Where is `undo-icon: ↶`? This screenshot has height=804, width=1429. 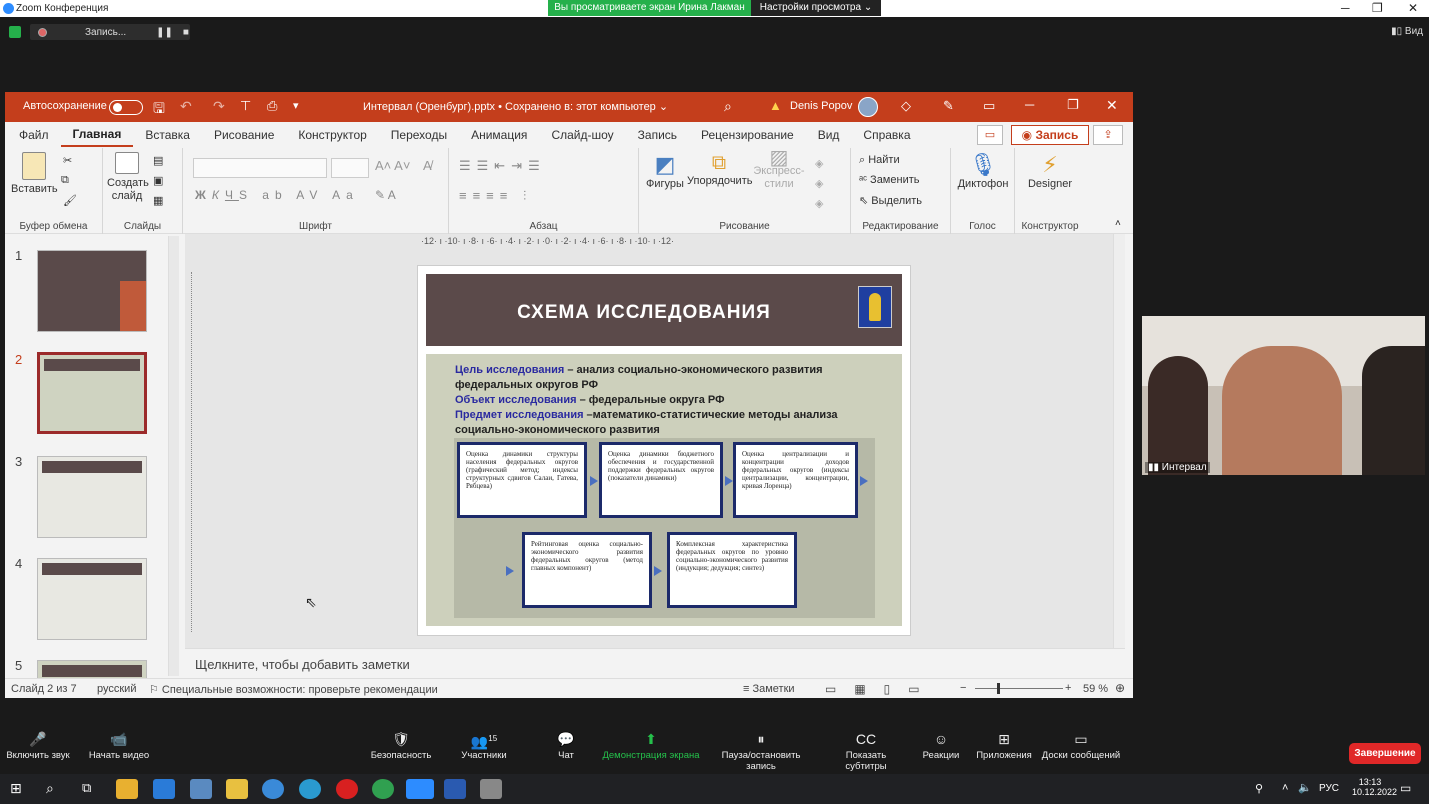
undo-icon: ↶ is located at coordinates (186, 106).